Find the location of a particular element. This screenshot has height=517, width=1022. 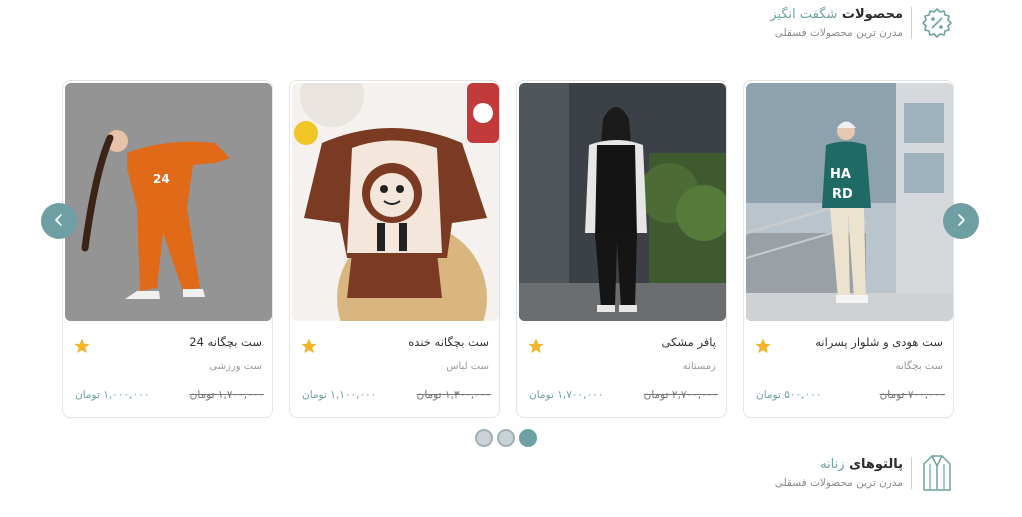

section-title-main: پالتوهای is located at coordinates (876, 464).